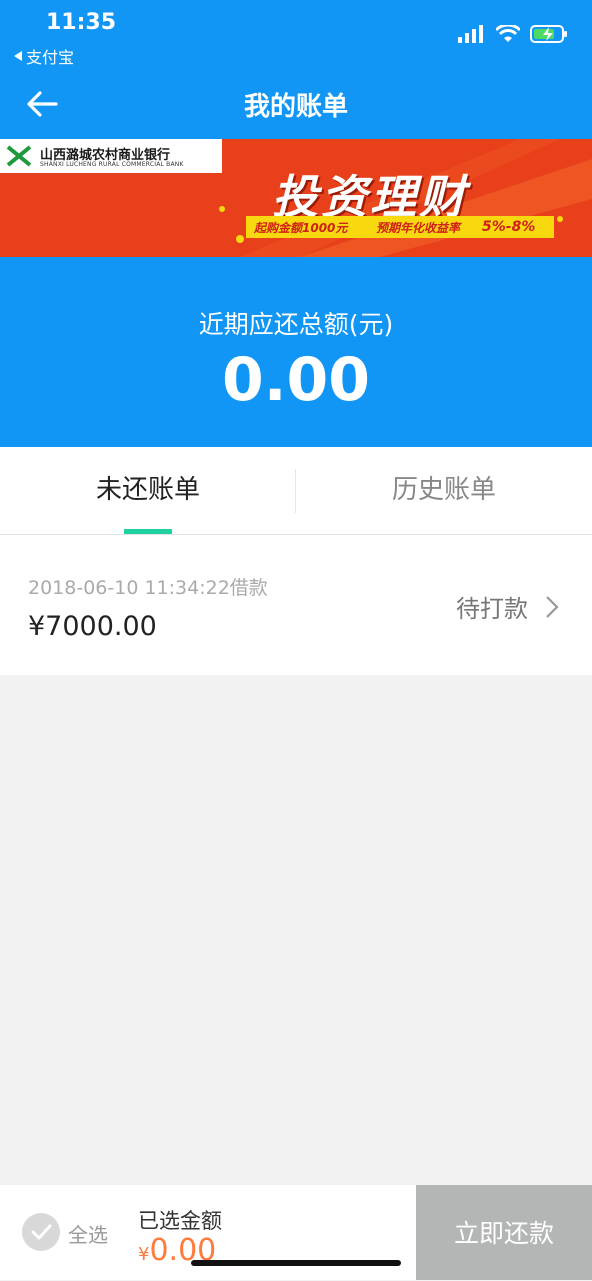 The width and height of the screenshot is (592, 1281). I want to click on banner-yield-strip: 起购金额1000元 预期年化收益率 5%-8%, so click(400, 227).